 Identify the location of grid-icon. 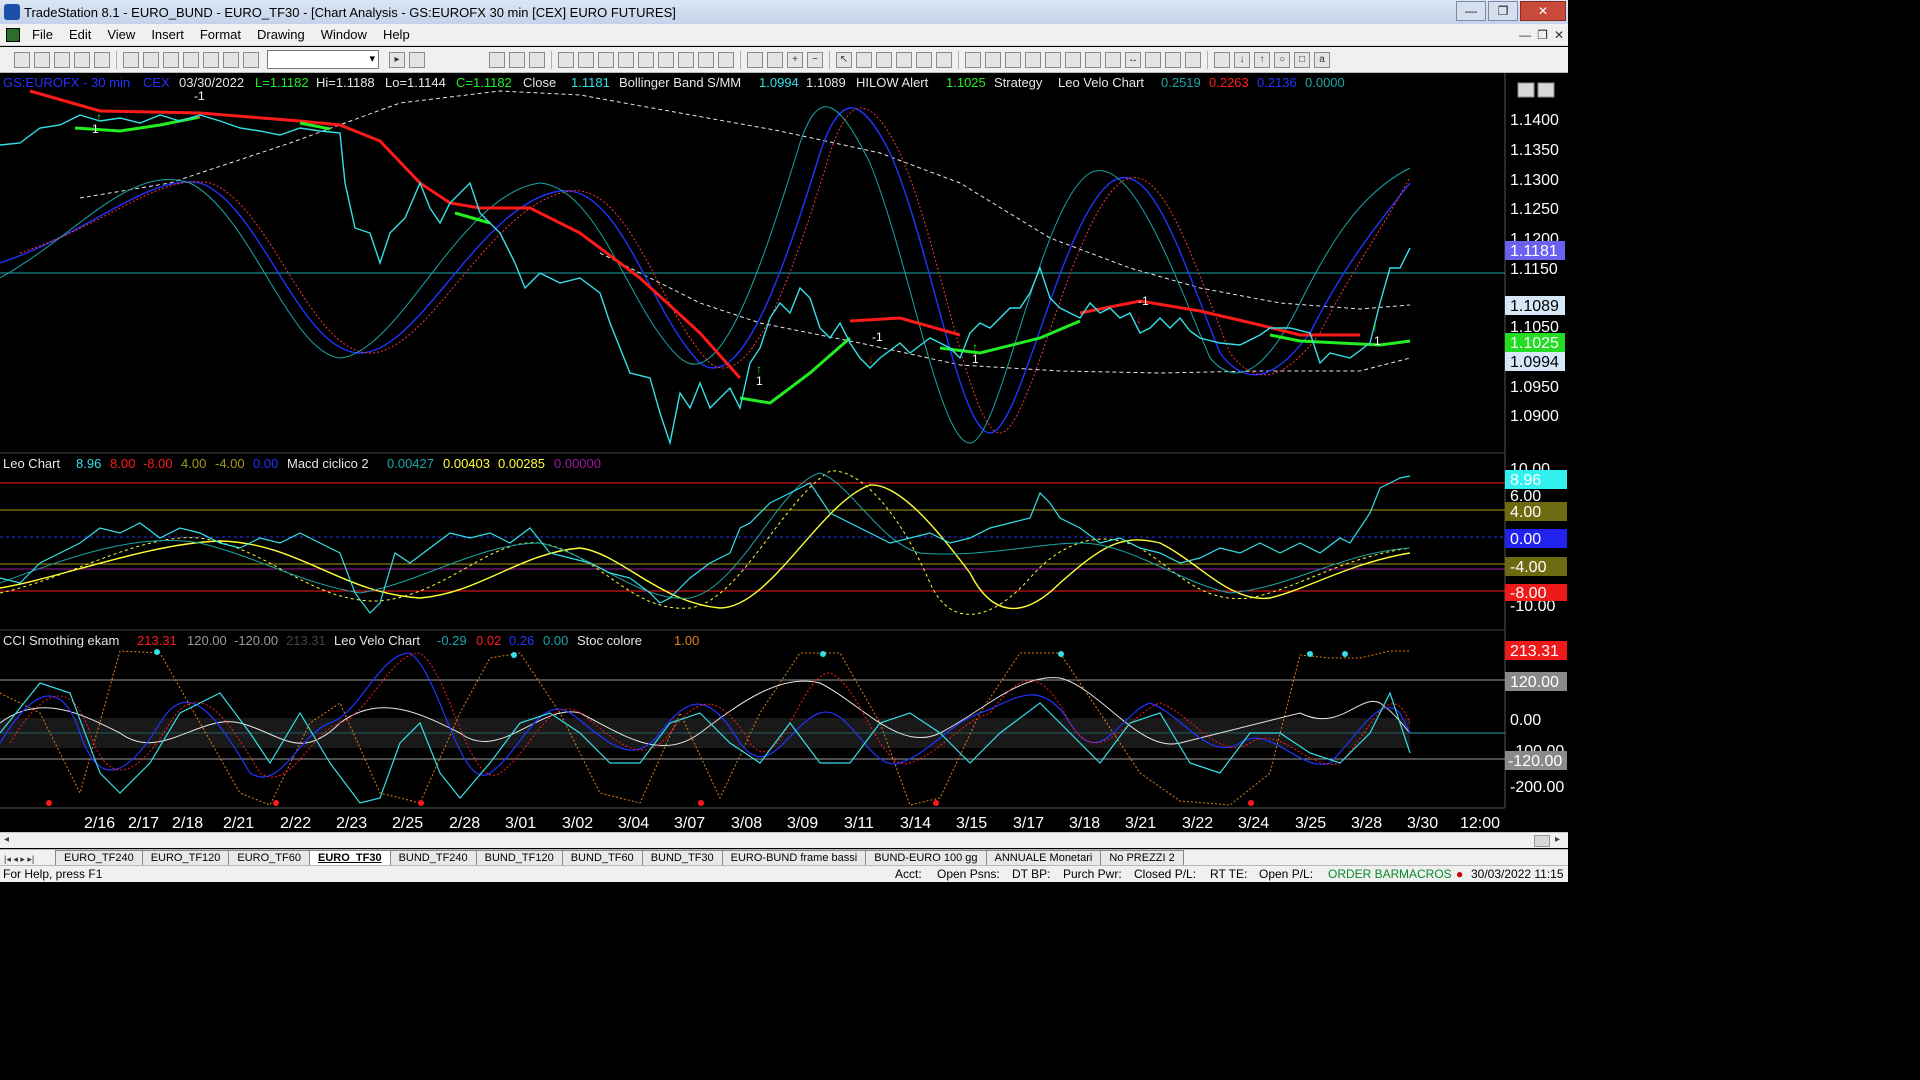
(517, 59).